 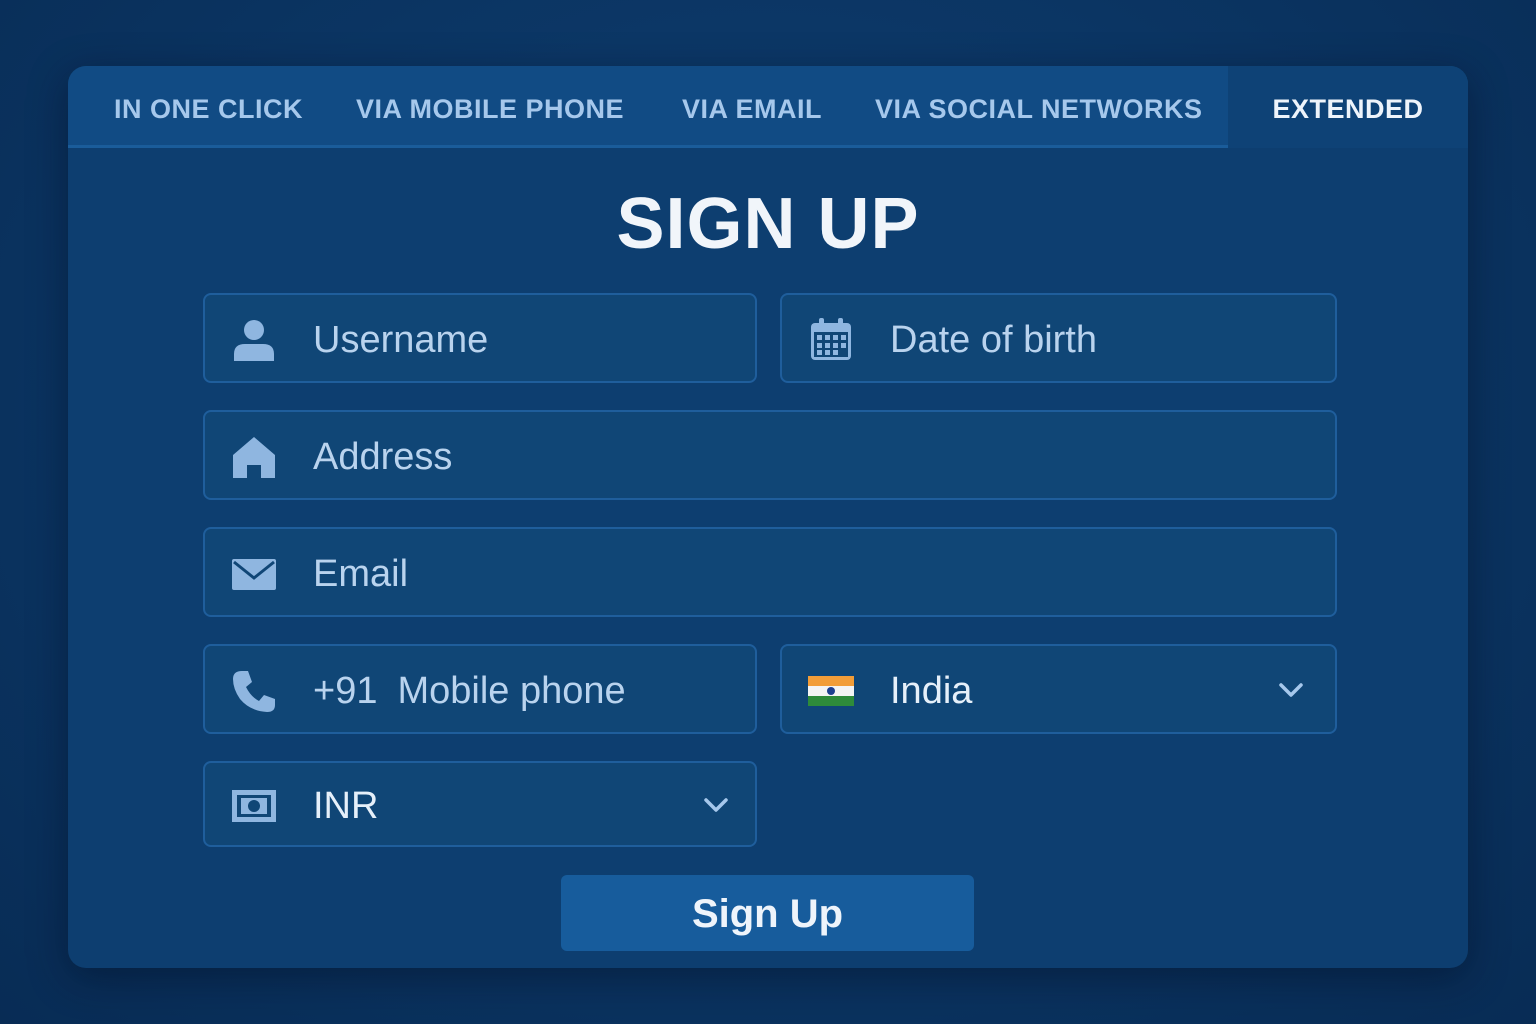 I want to click on tab-extended: EXTENDED, so click(x=1348, y=107).